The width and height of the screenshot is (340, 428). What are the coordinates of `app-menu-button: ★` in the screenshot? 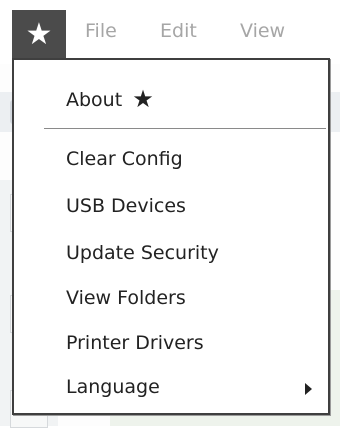 It's located at (39, 34).